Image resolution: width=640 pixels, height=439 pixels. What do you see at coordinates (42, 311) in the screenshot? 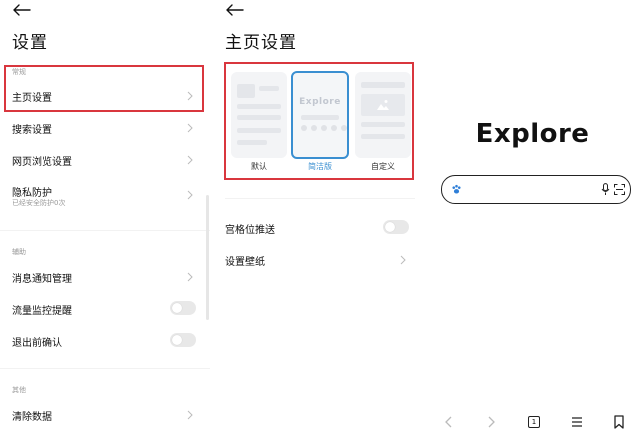
I see `traffic-monitor-label: 流量监控提醒` at bounding box center [42, 311].